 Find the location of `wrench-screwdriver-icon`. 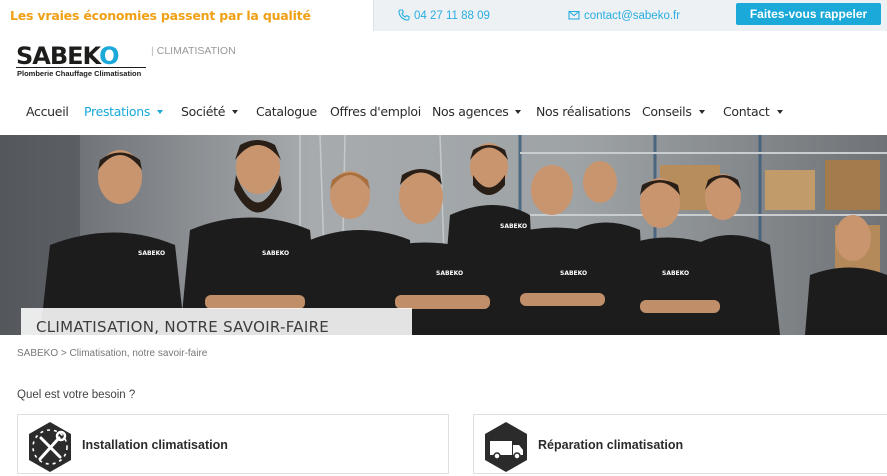

wrench-screwdriver-icon is located at coordinates (50, 447).